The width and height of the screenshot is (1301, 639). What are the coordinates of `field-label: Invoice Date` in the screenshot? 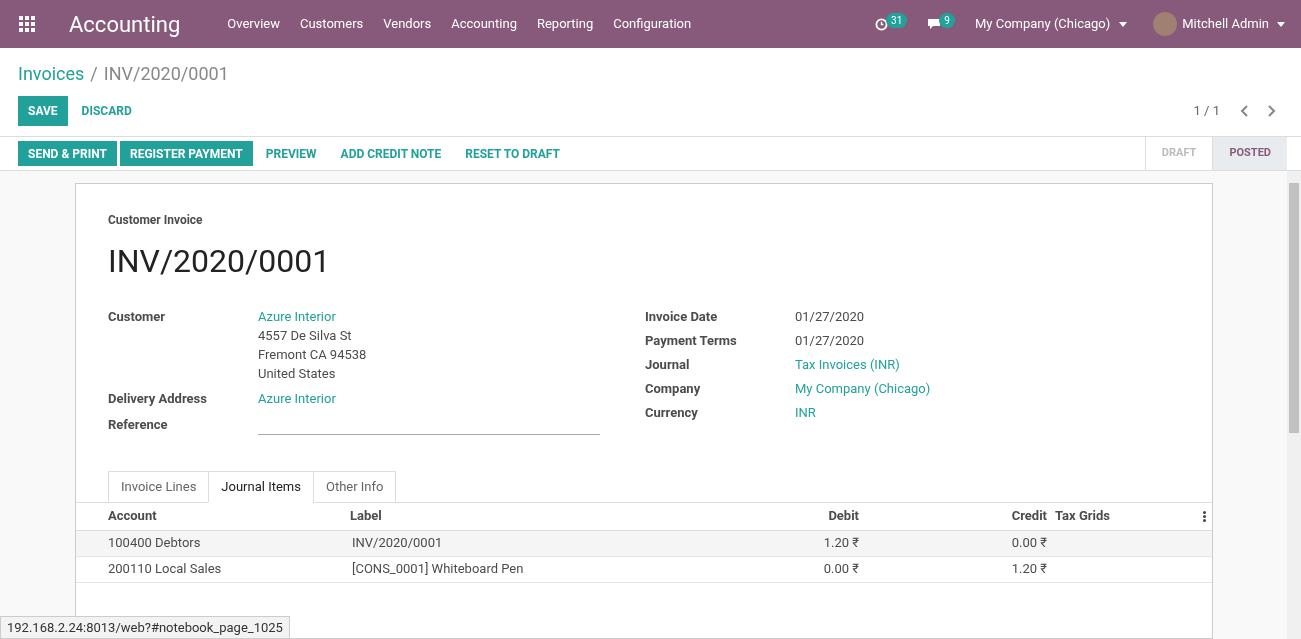 It's located at (682, 317).